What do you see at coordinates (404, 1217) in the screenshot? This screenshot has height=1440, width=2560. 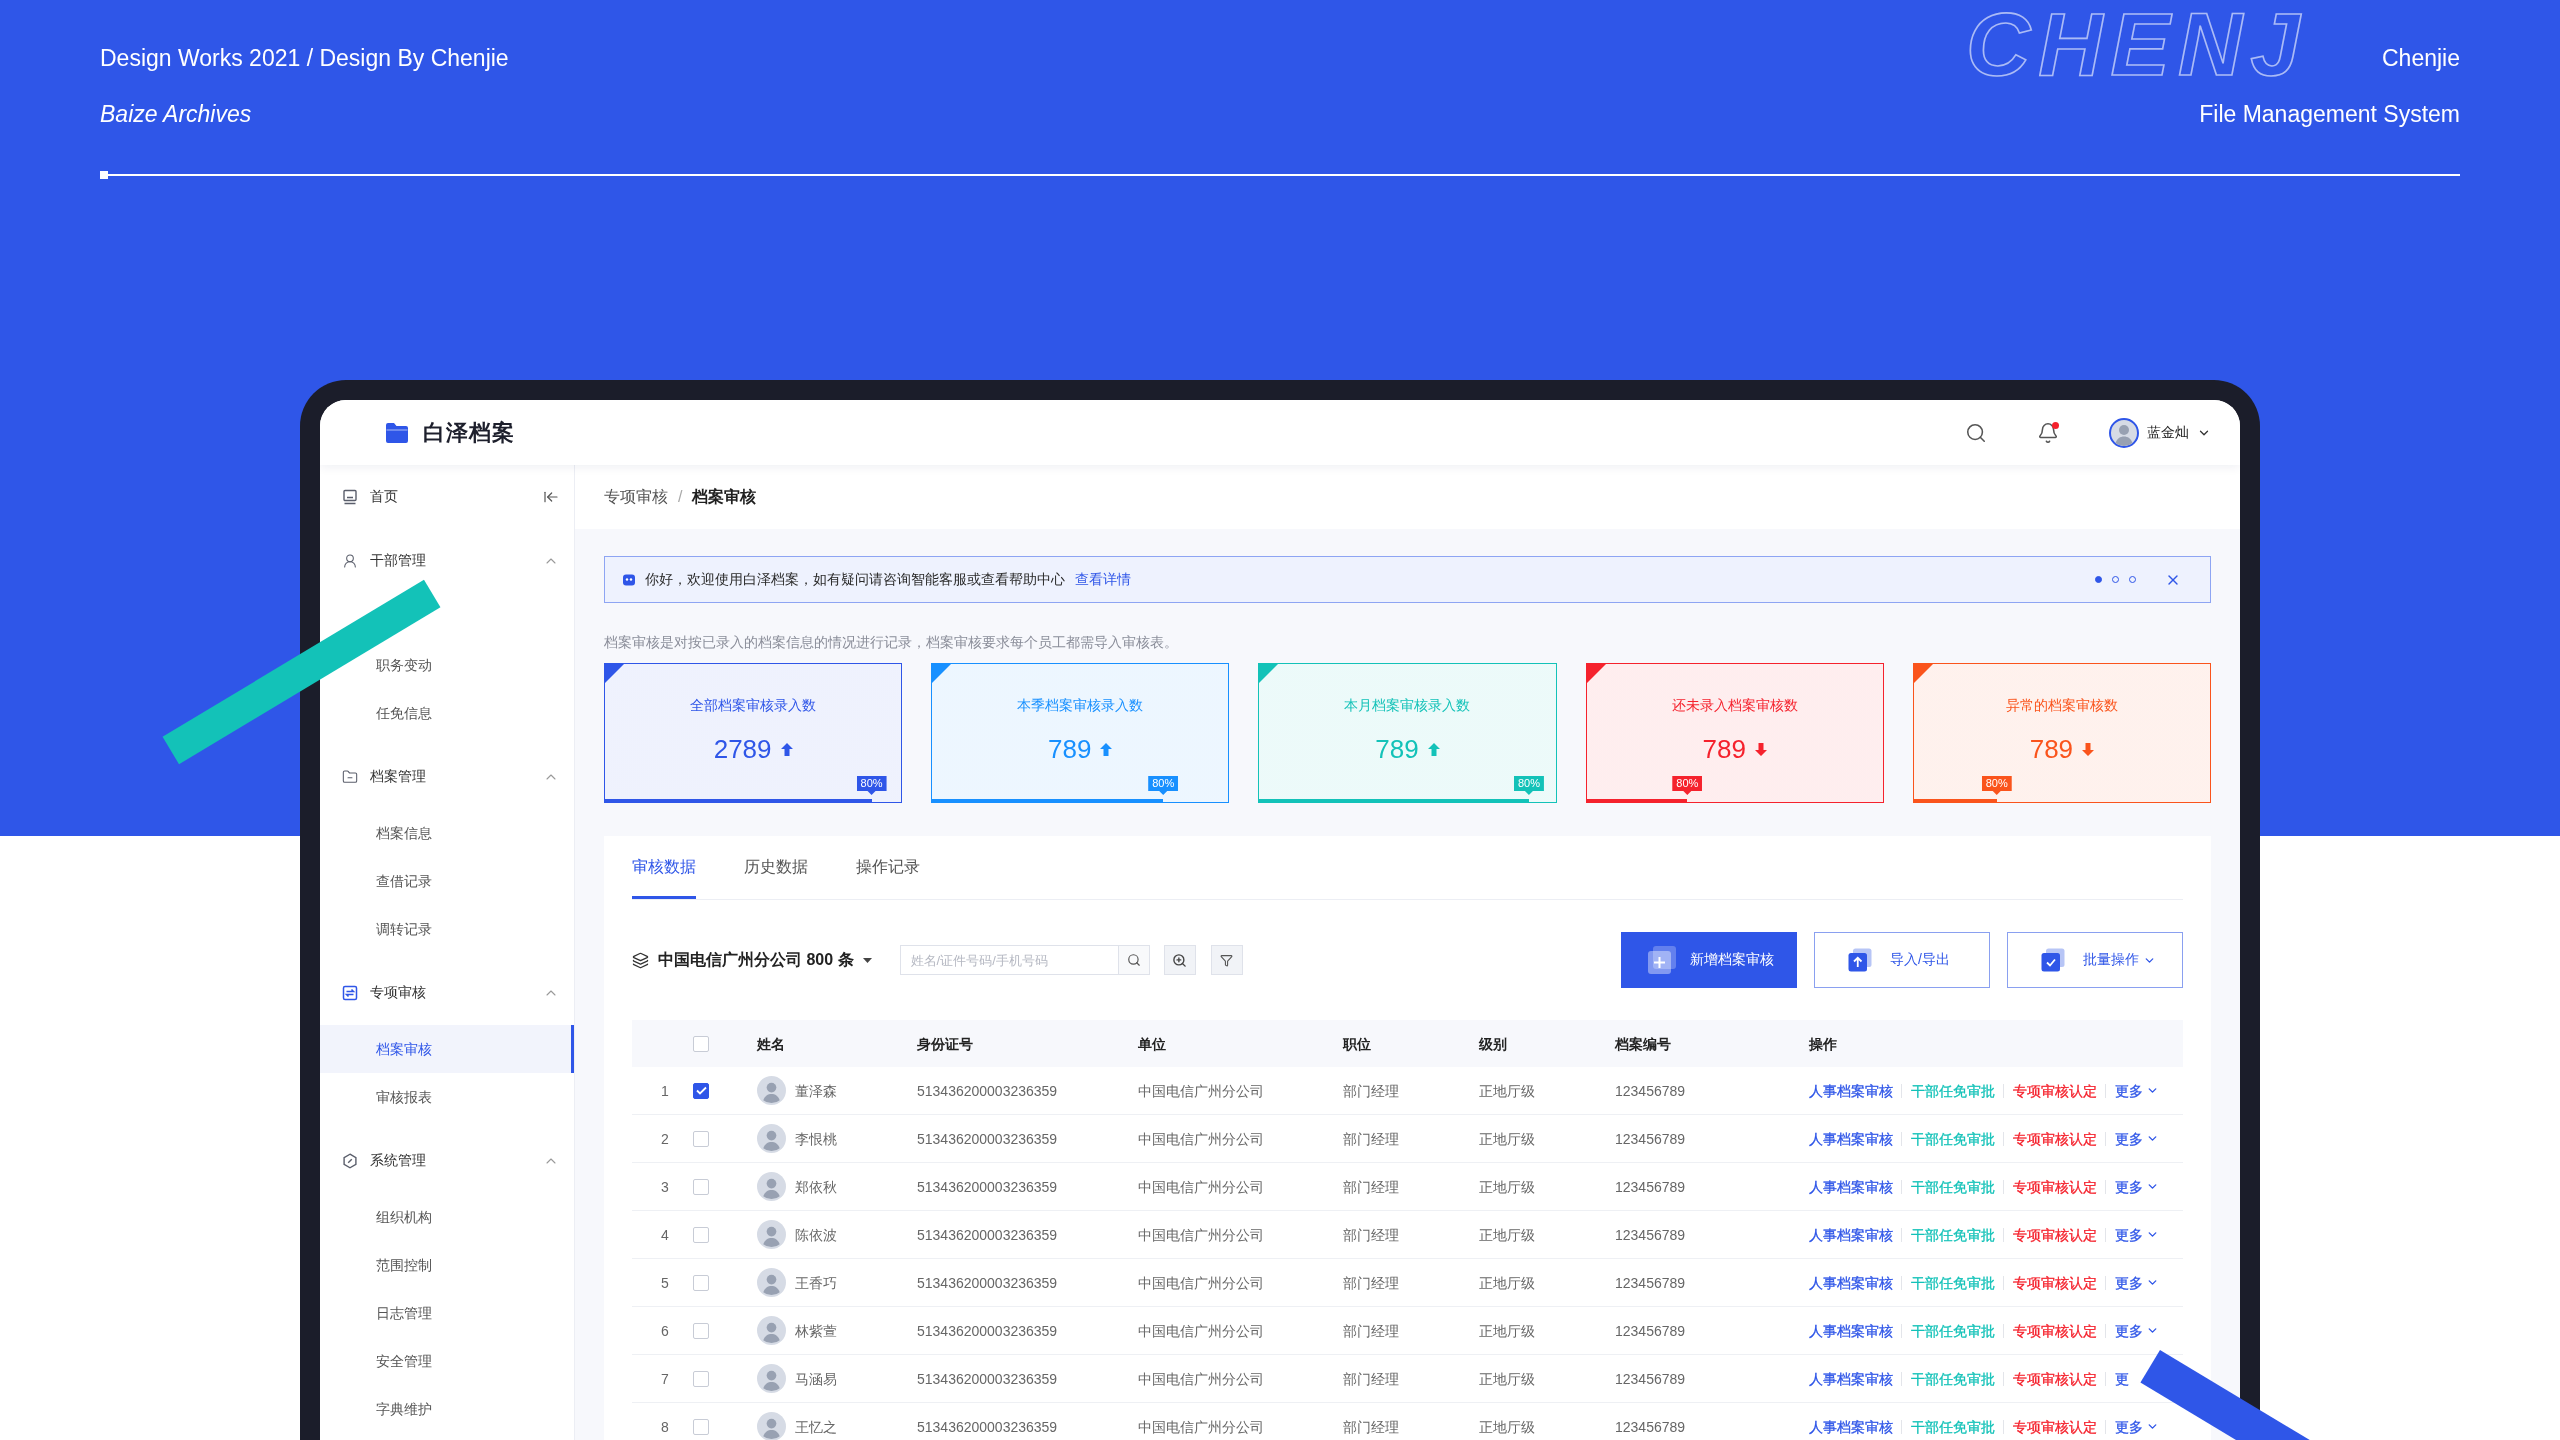 I see `sidebar-item: 组织机构` at bounding box center [404, 1217].